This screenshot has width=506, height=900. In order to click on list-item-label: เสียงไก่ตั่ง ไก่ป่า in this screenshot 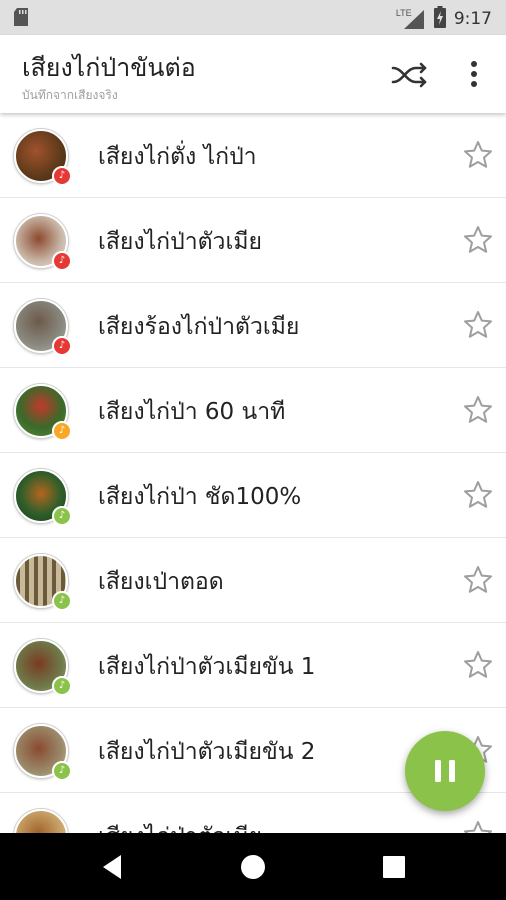, I will do `click(177, 157)`.